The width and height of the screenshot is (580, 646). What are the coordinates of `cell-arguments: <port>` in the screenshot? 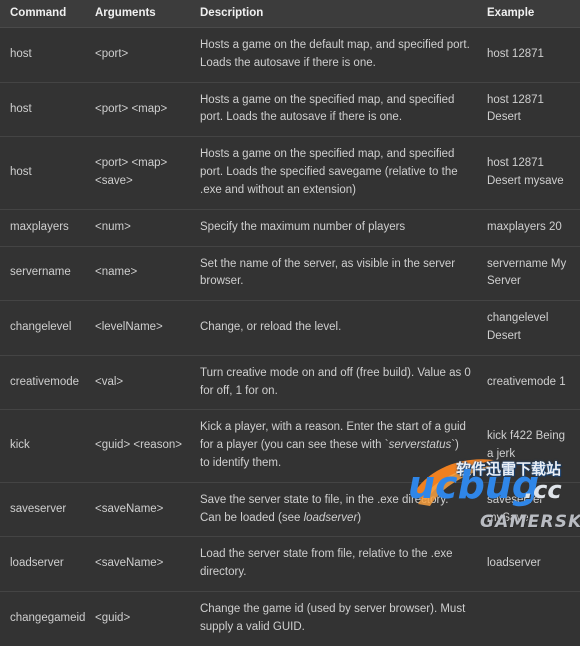 It's located at (137, 55).